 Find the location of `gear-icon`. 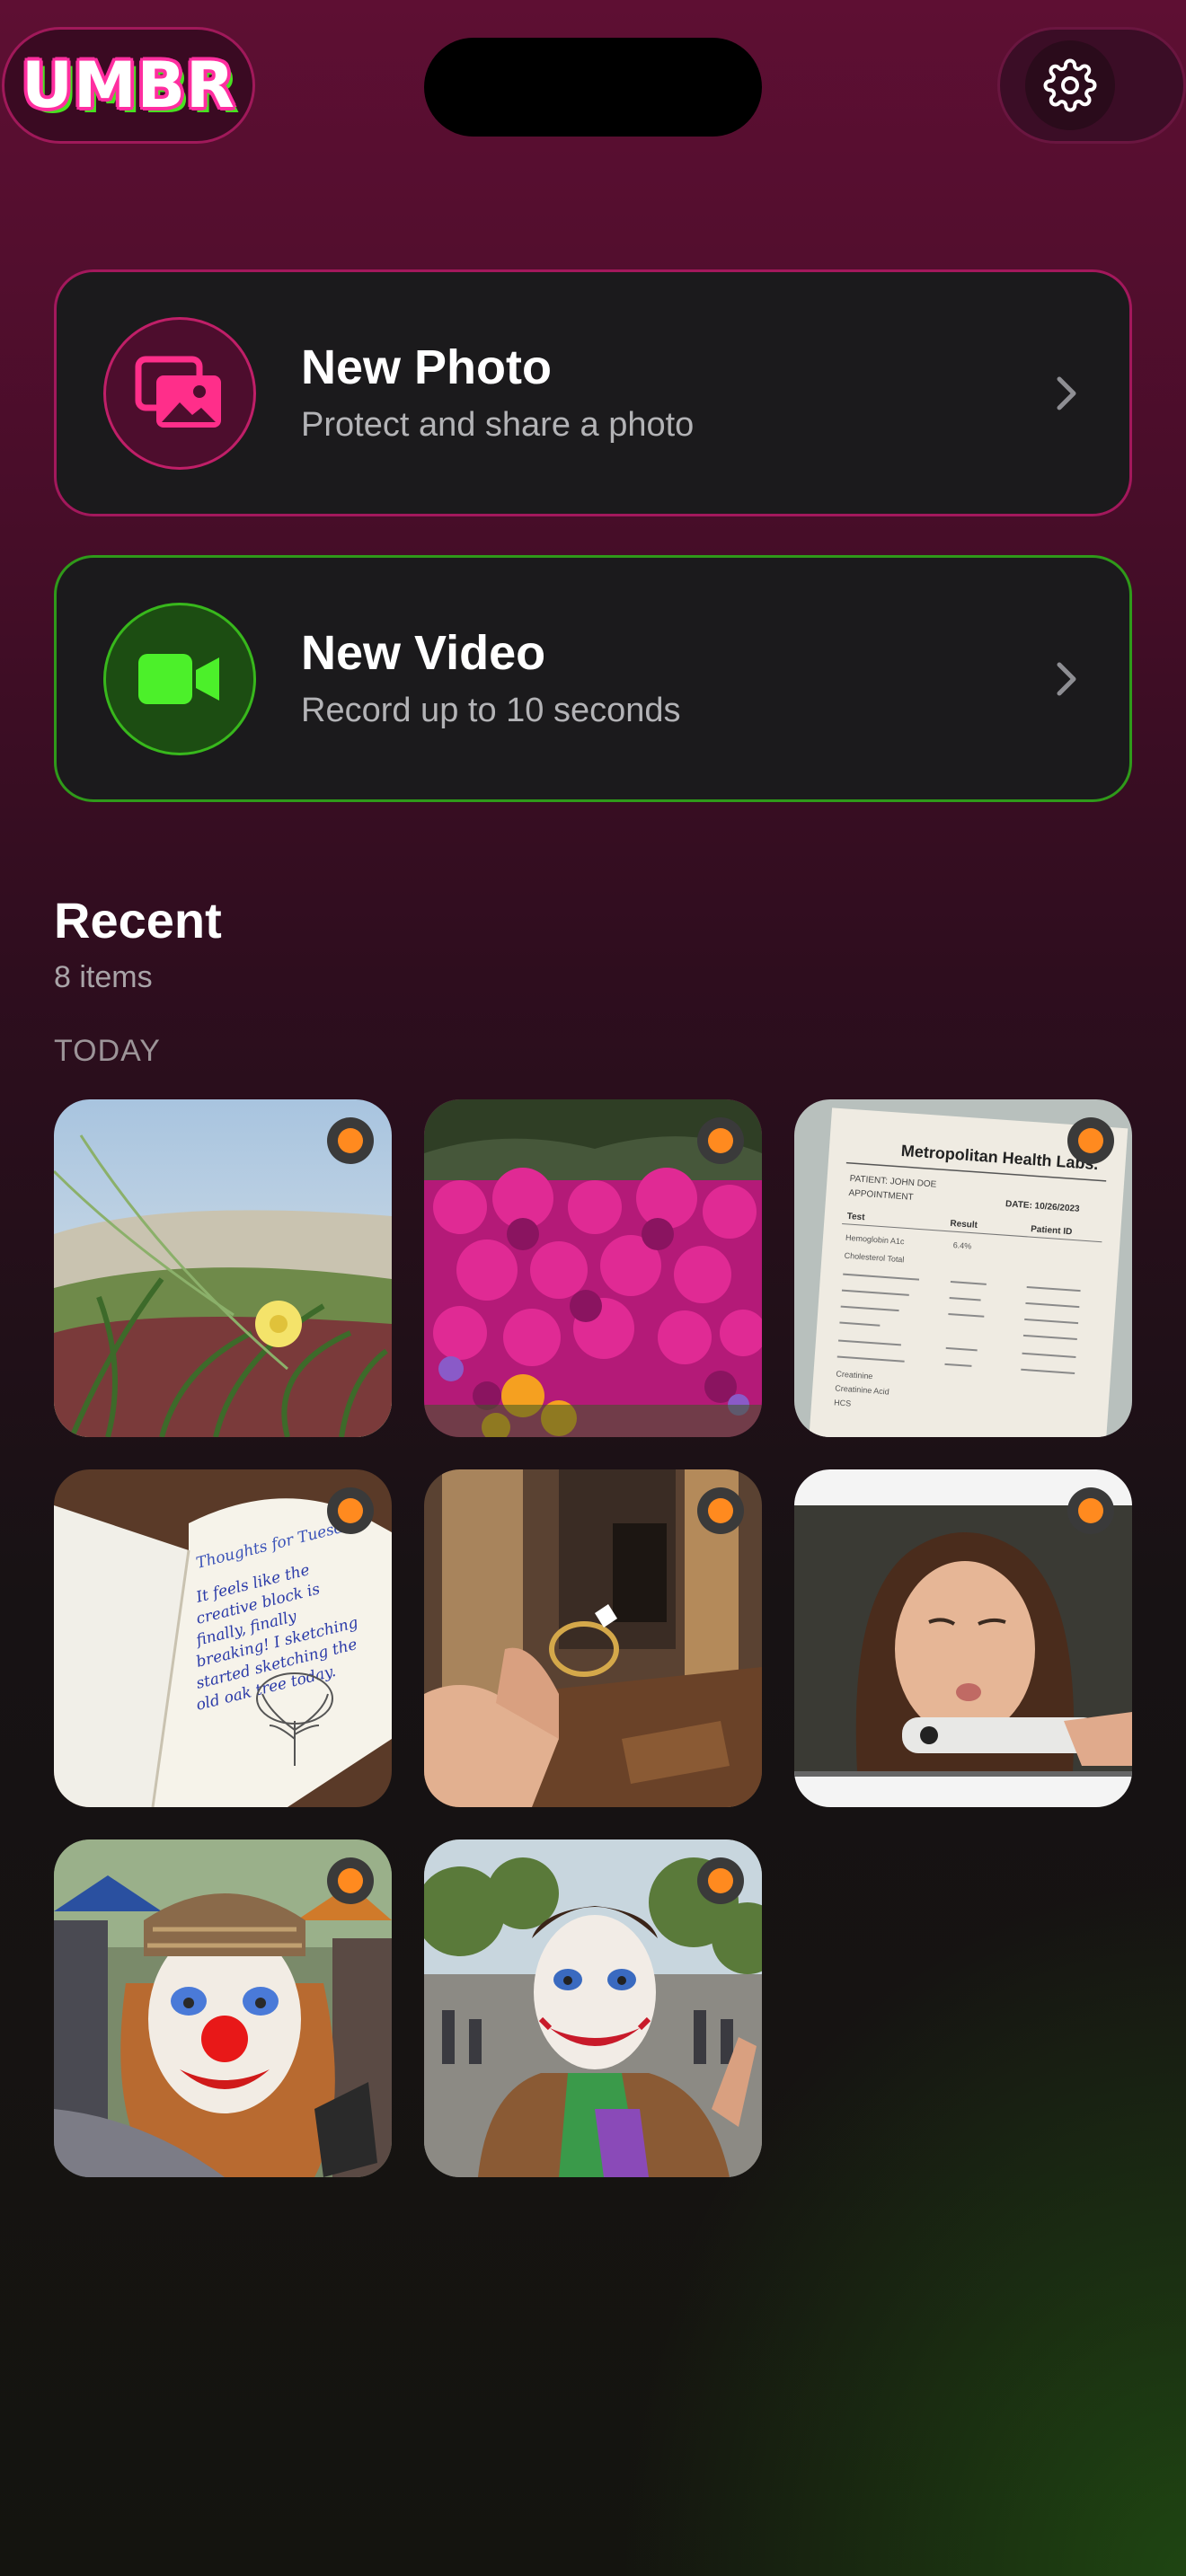

gear-icon is located at coordinates (1070, 85).